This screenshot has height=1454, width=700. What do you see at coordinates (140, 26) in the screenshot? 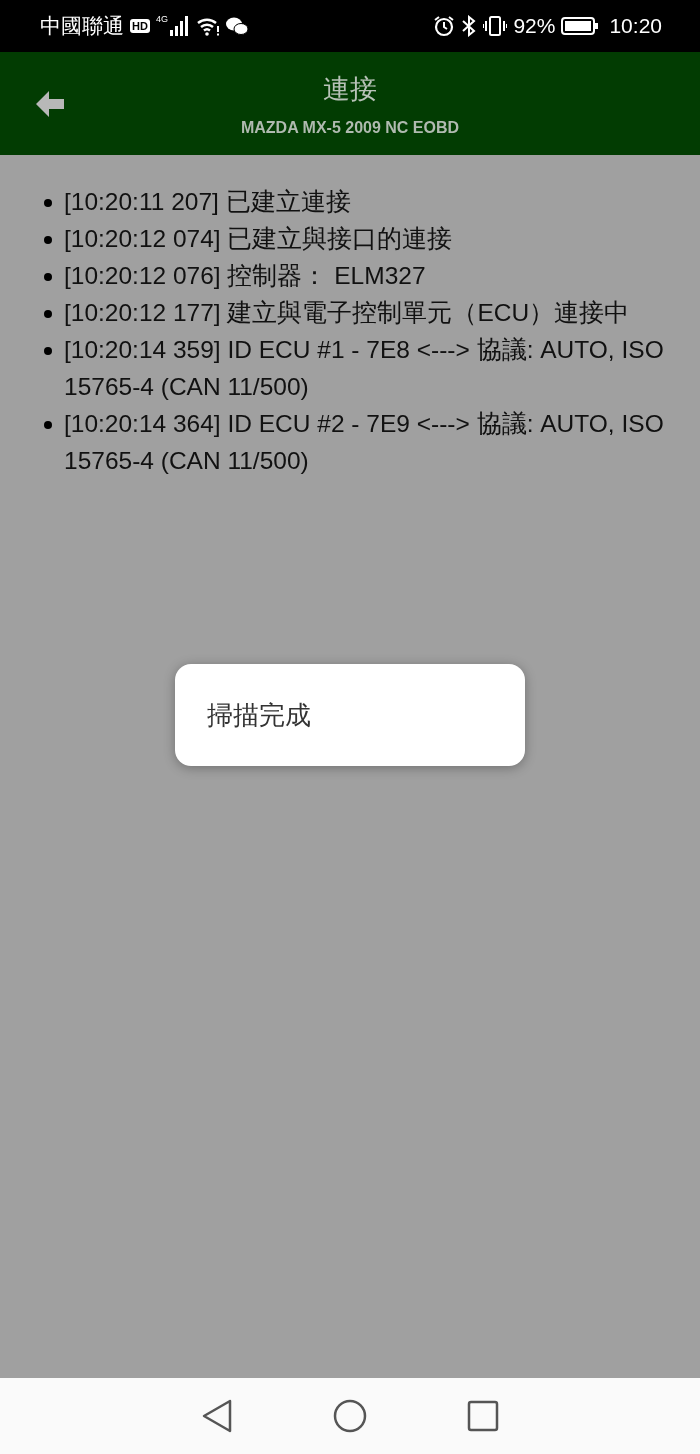
I see `hd-badge: HD` at bounding box center [140, 26].